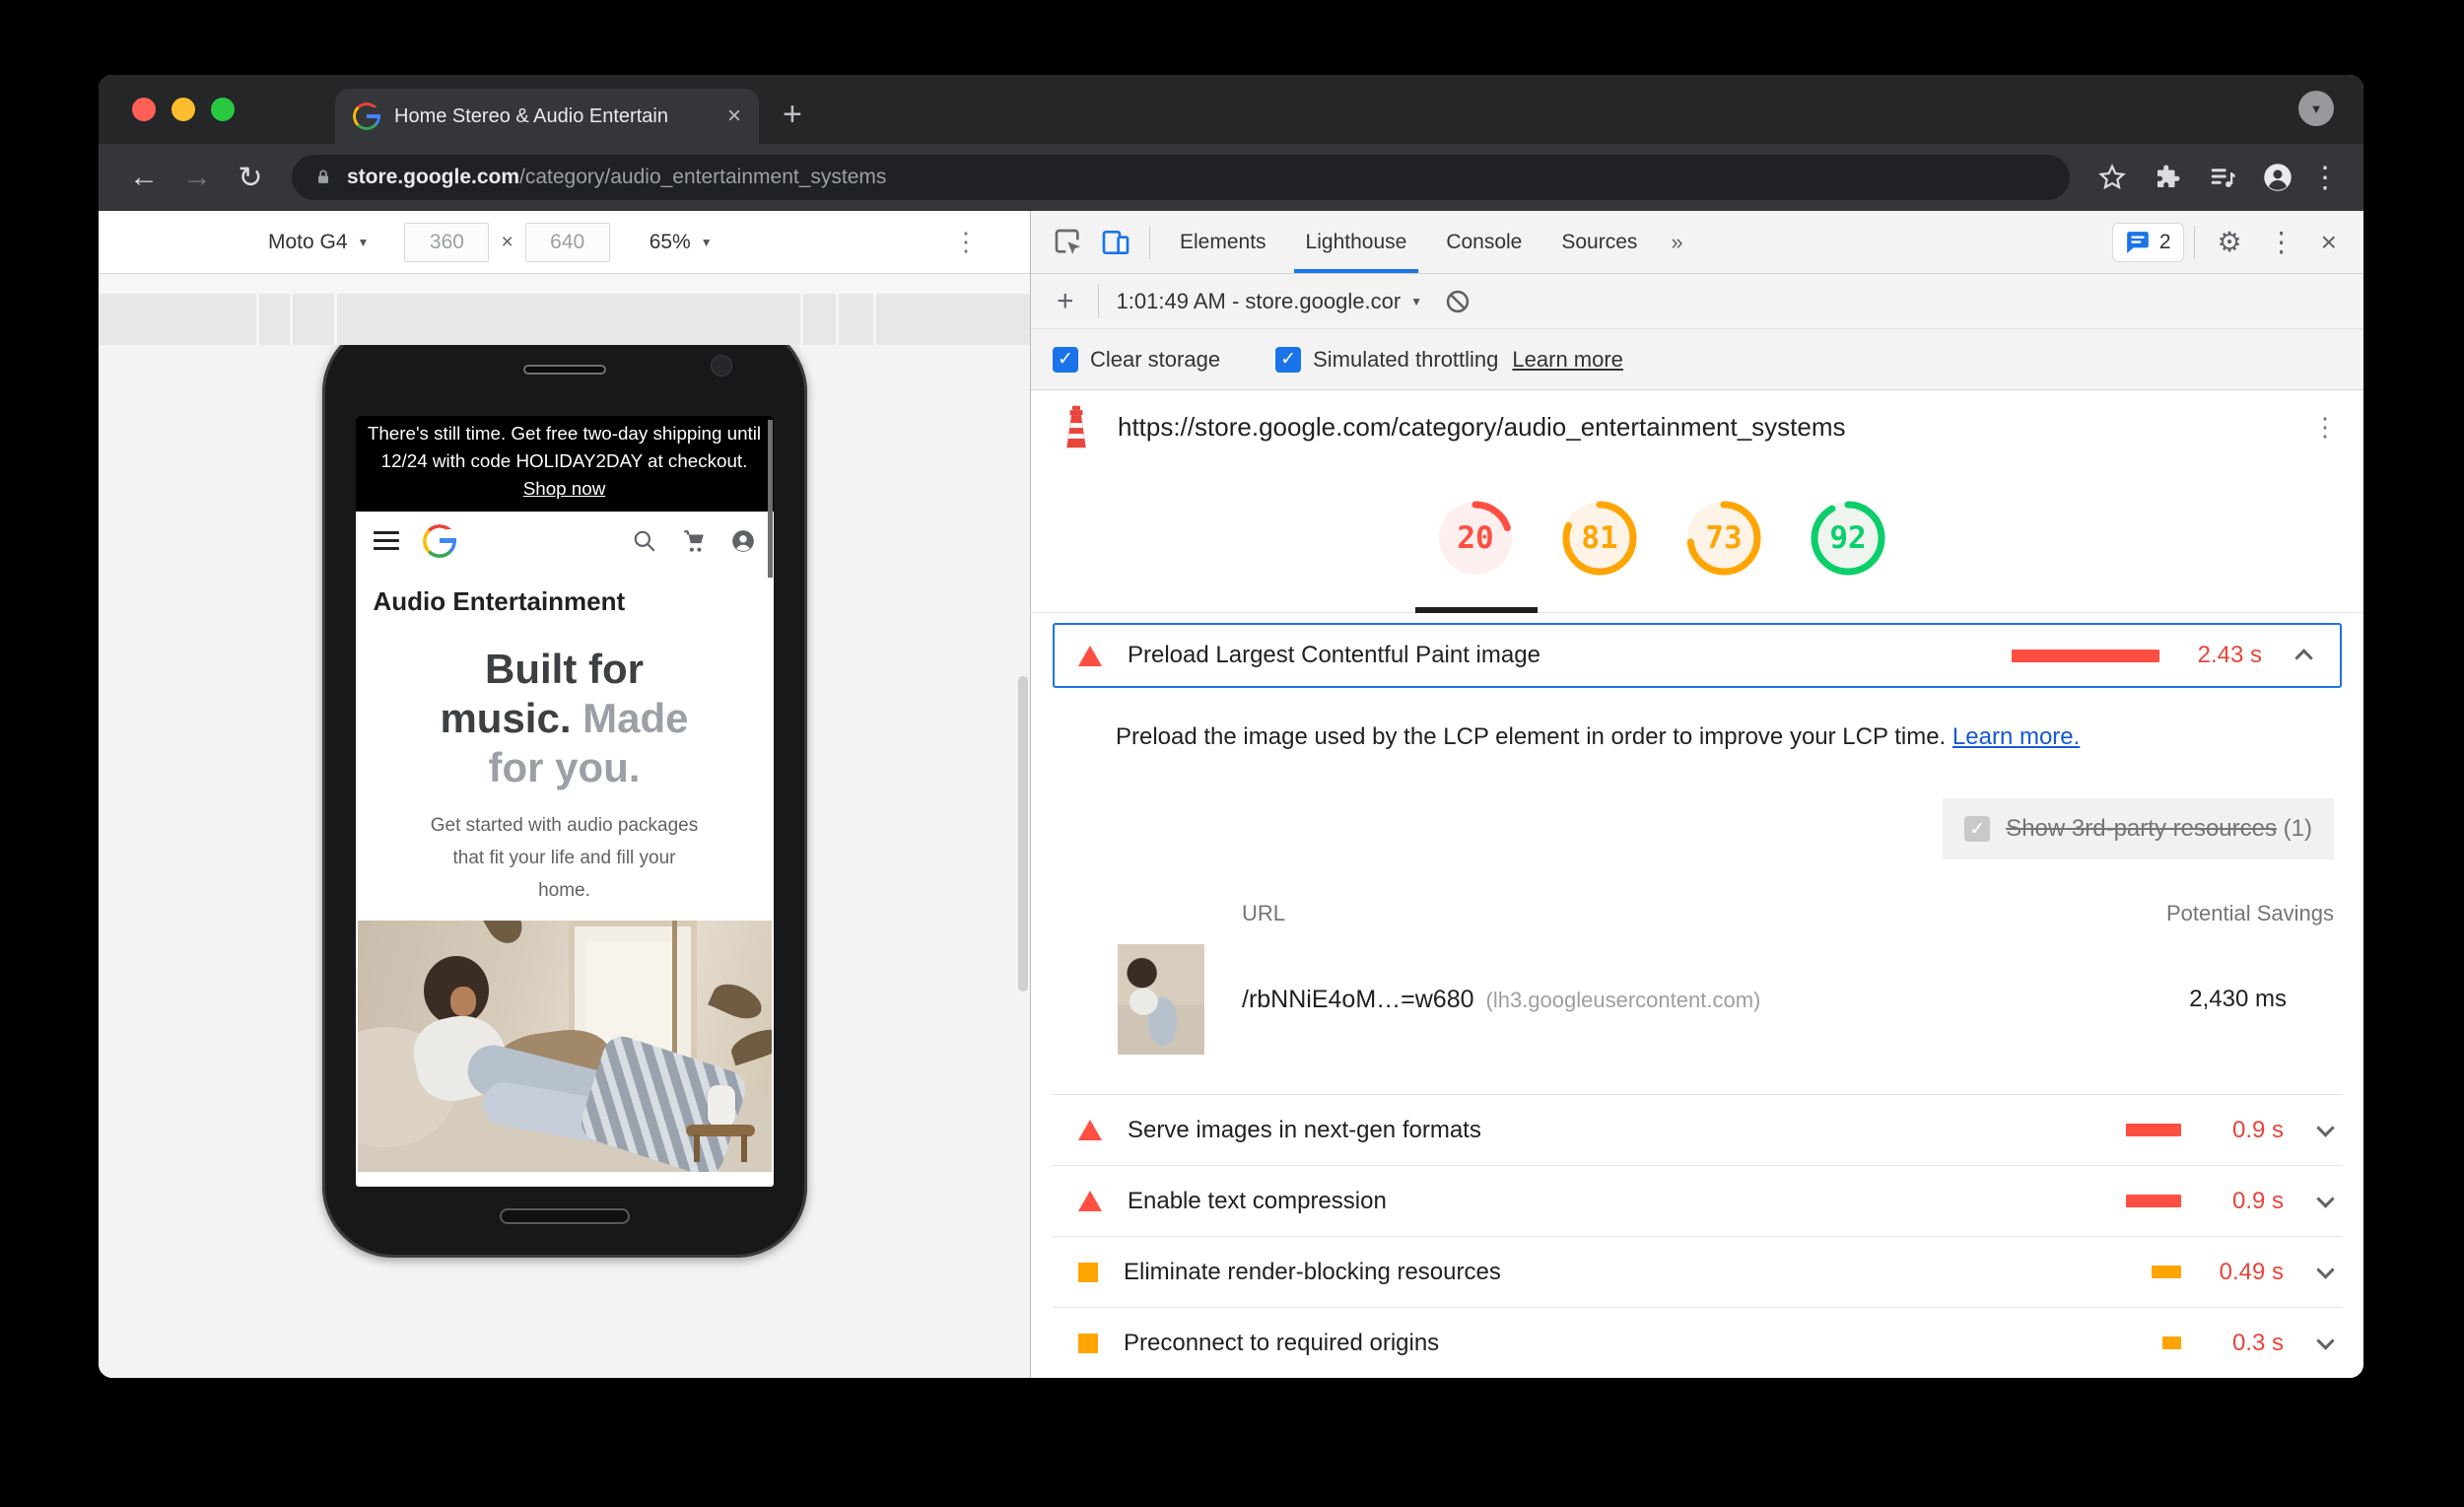 The height and width of the screenshot is (1507, 2464). I want to click on performance-tab-indicator, so click(1476, 610).